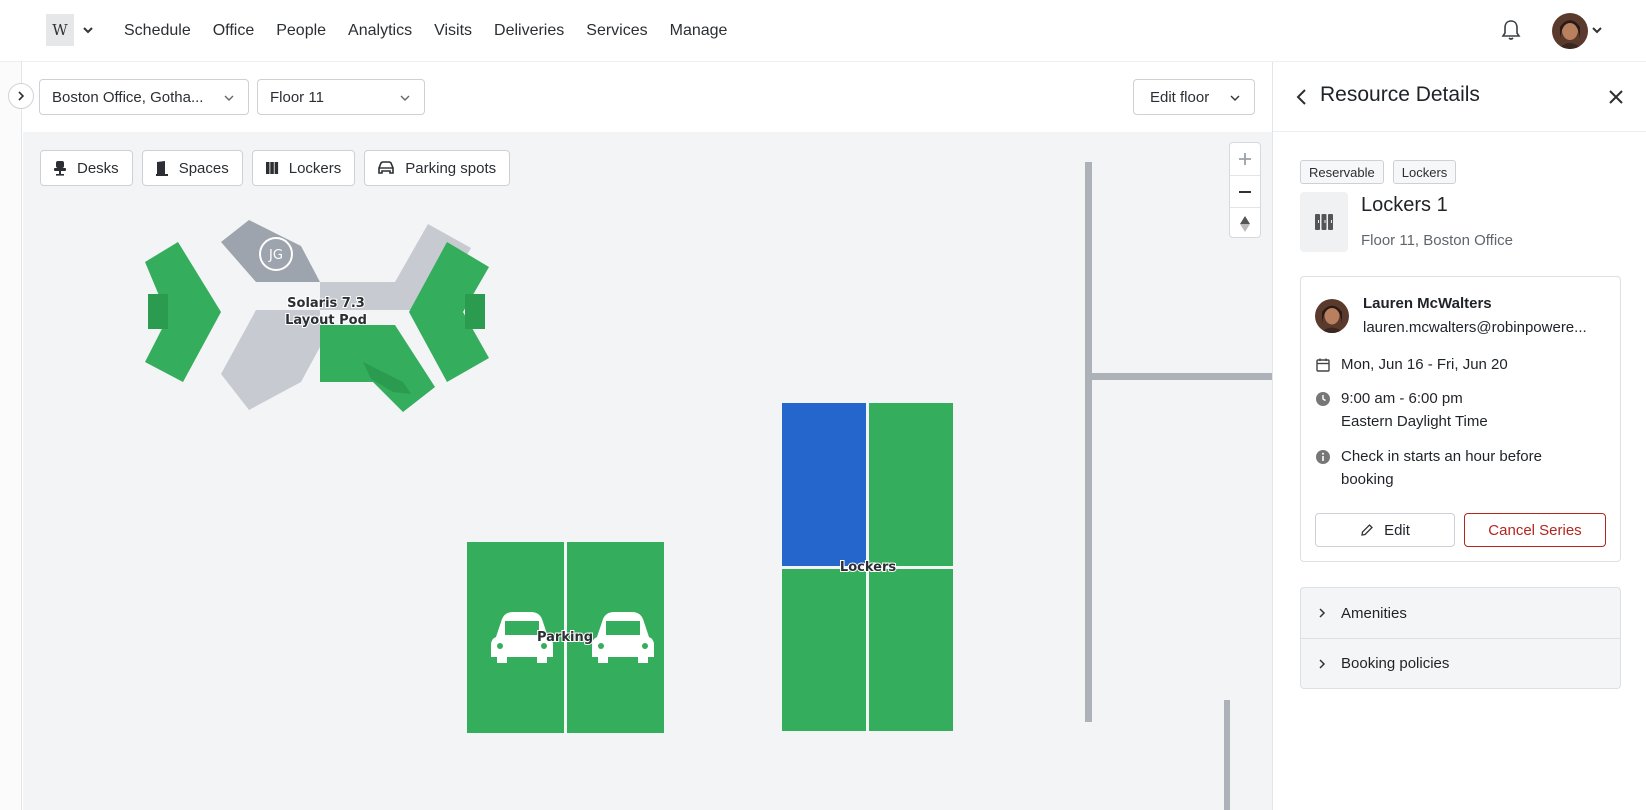 The image size is (1646, 810). What do you see at coordinates (315, 168) in the screenshot?
I see `filter-lockers-label: Lockers` at bounding box center [315, 168].